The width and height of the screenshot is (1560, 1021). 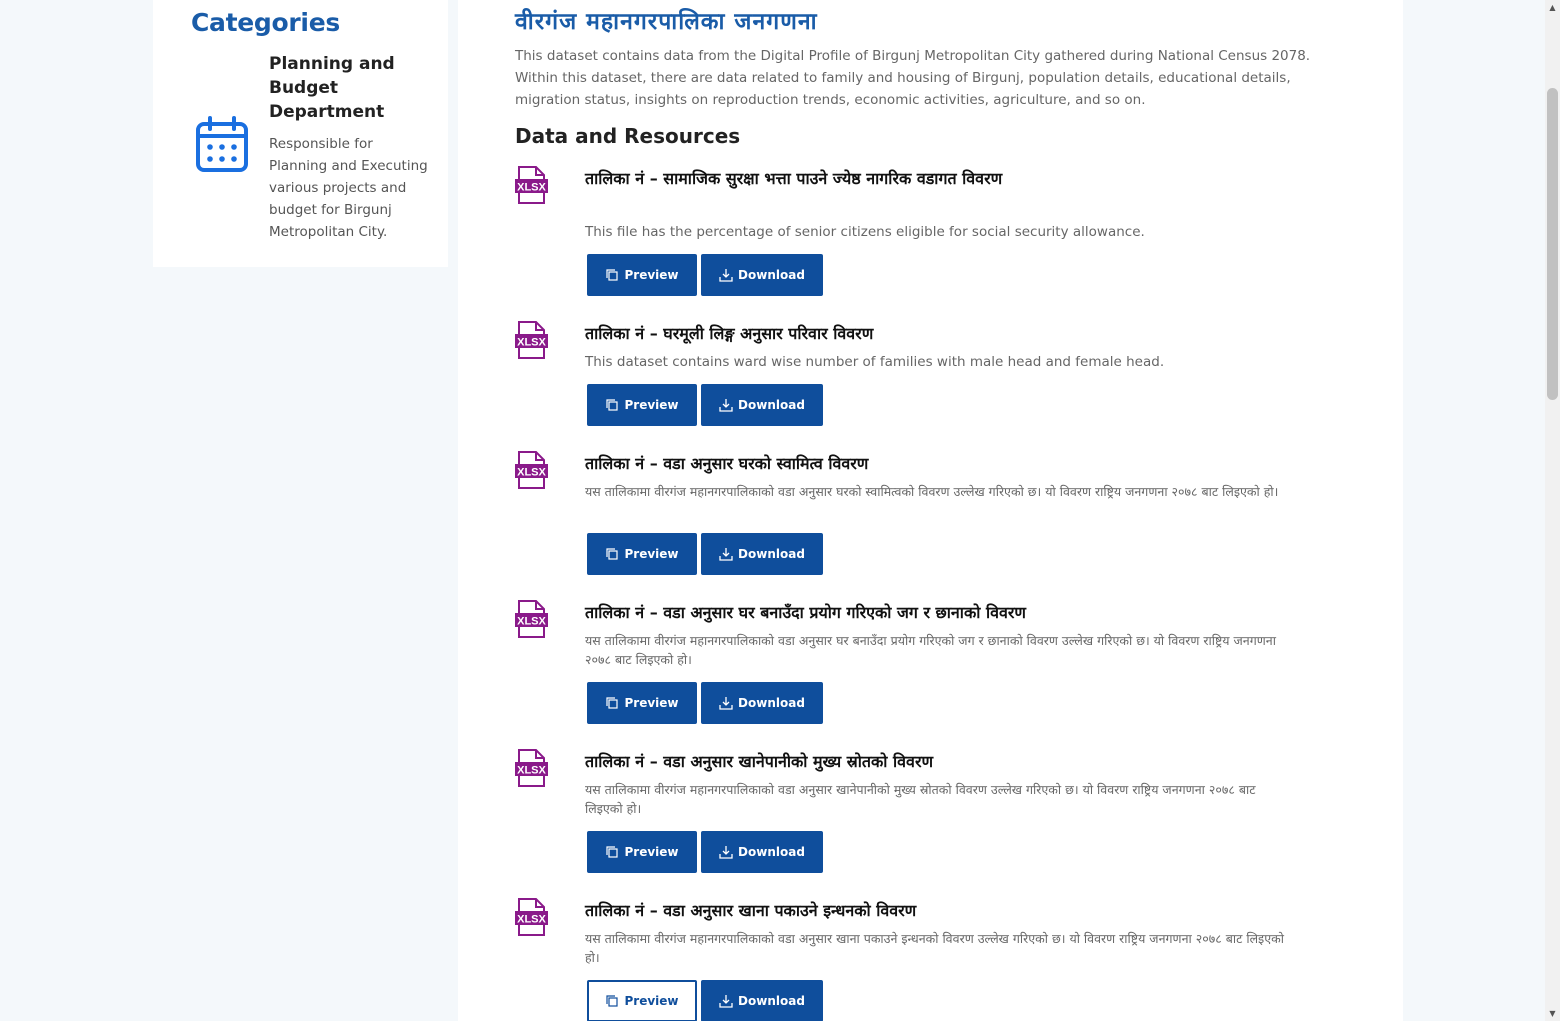 What do you see at coordinates (1552, 7) in the screenshot?
I see `scroll-up-arrow-icon: ▲` at bounding box center [1552, 7].